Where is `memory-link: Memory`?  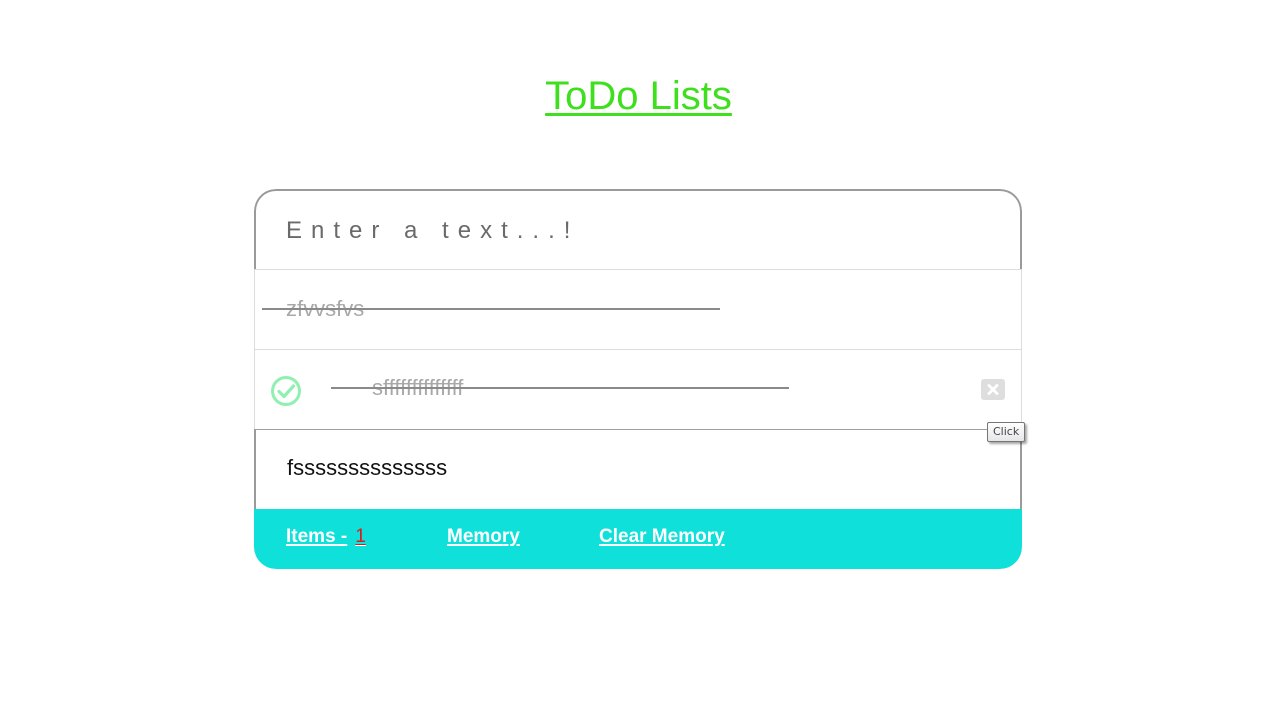 memory-link: Memory is located at coordinates (483, 537).